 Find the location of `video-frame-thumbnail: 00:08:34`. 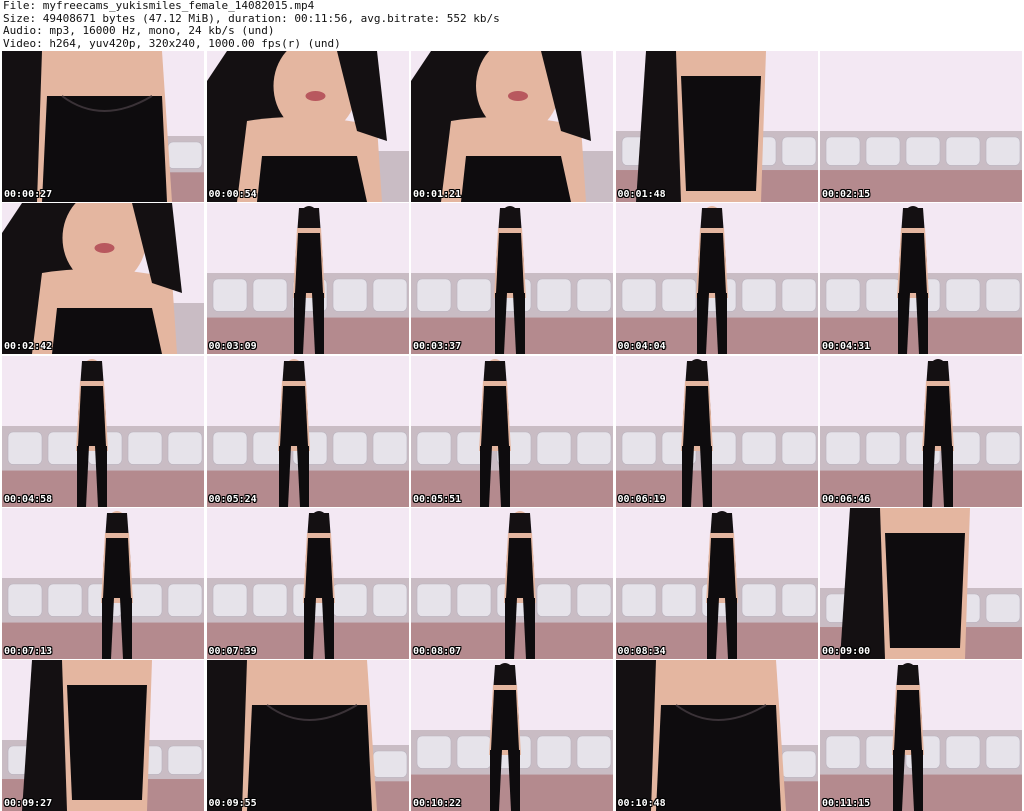

video-frame-thumbnail: 00:08:34 is located at coordinates (716, 583).